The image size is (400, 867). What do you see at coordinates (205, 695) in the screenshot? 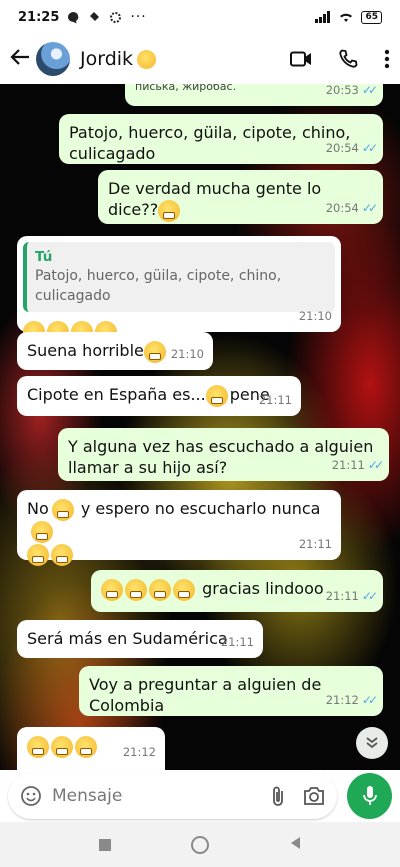
I see `message-text: Voy a preguntar a alguien de Colombia` at bounding box center [205, 695].